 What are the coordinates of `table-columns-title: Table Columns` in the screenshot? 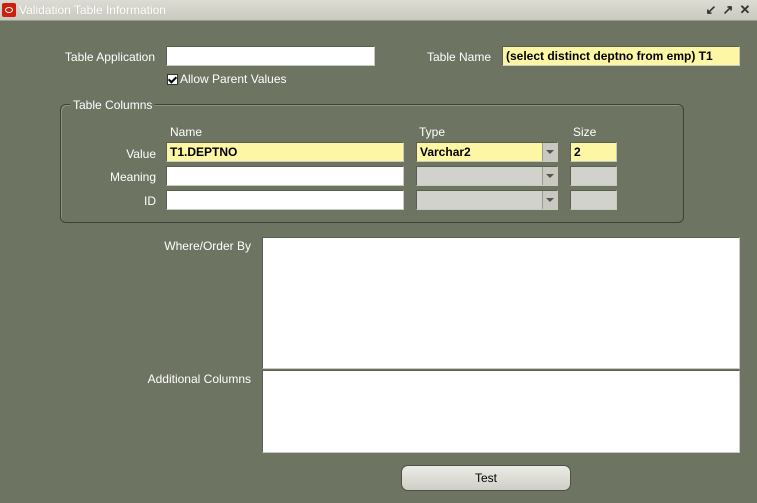 It's located at (113, 105).